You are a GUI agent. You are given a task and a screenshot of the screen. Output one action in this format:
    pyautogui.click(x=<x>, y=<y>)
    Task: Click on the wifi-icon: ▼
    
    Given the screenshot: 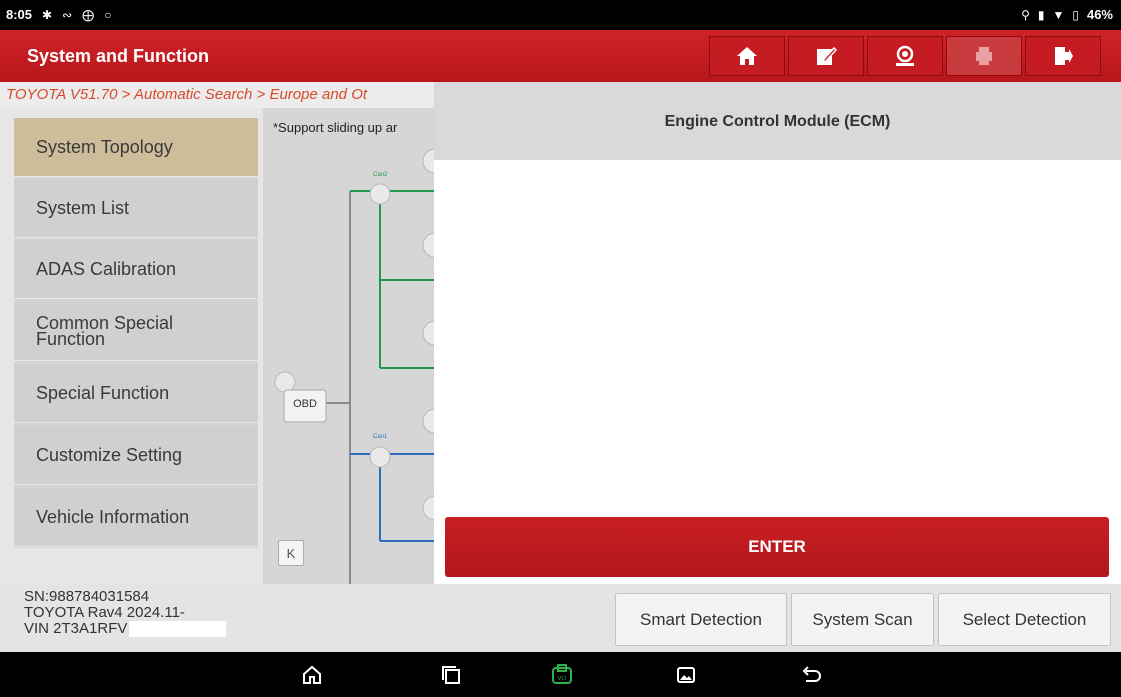 What is the action you would take?
    pyautogui.click(x=1058, y=14)
    